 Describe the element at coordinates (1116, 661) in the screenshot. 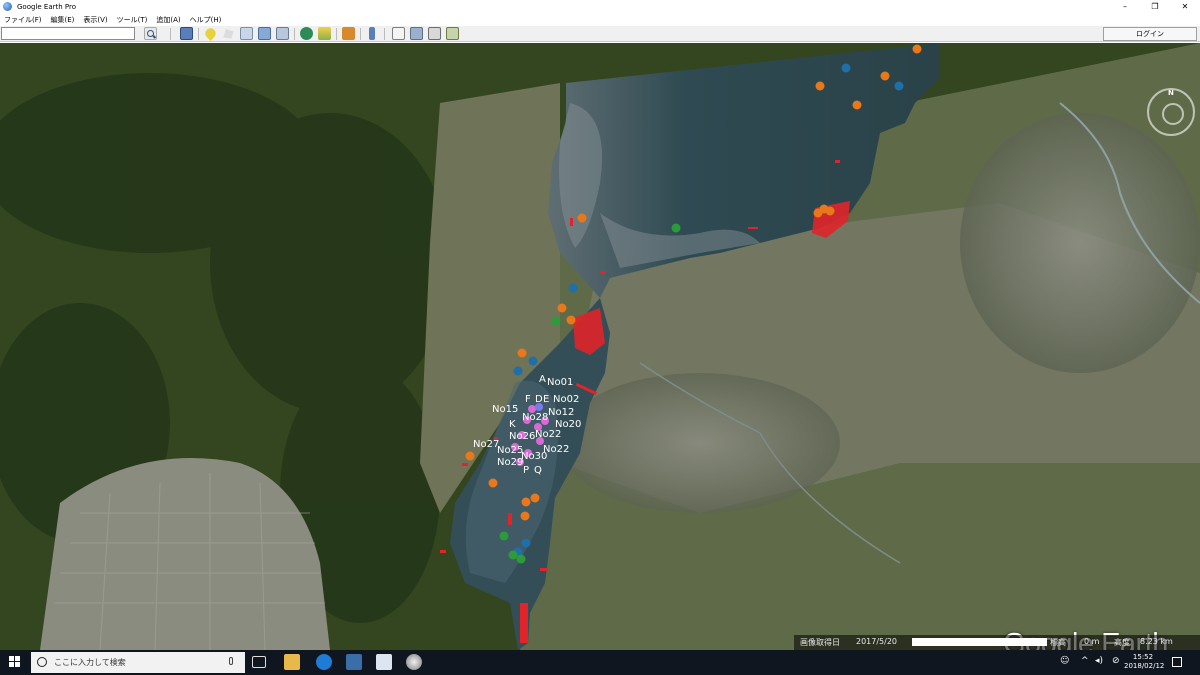

I see `network-icon: ⊘` at that location.